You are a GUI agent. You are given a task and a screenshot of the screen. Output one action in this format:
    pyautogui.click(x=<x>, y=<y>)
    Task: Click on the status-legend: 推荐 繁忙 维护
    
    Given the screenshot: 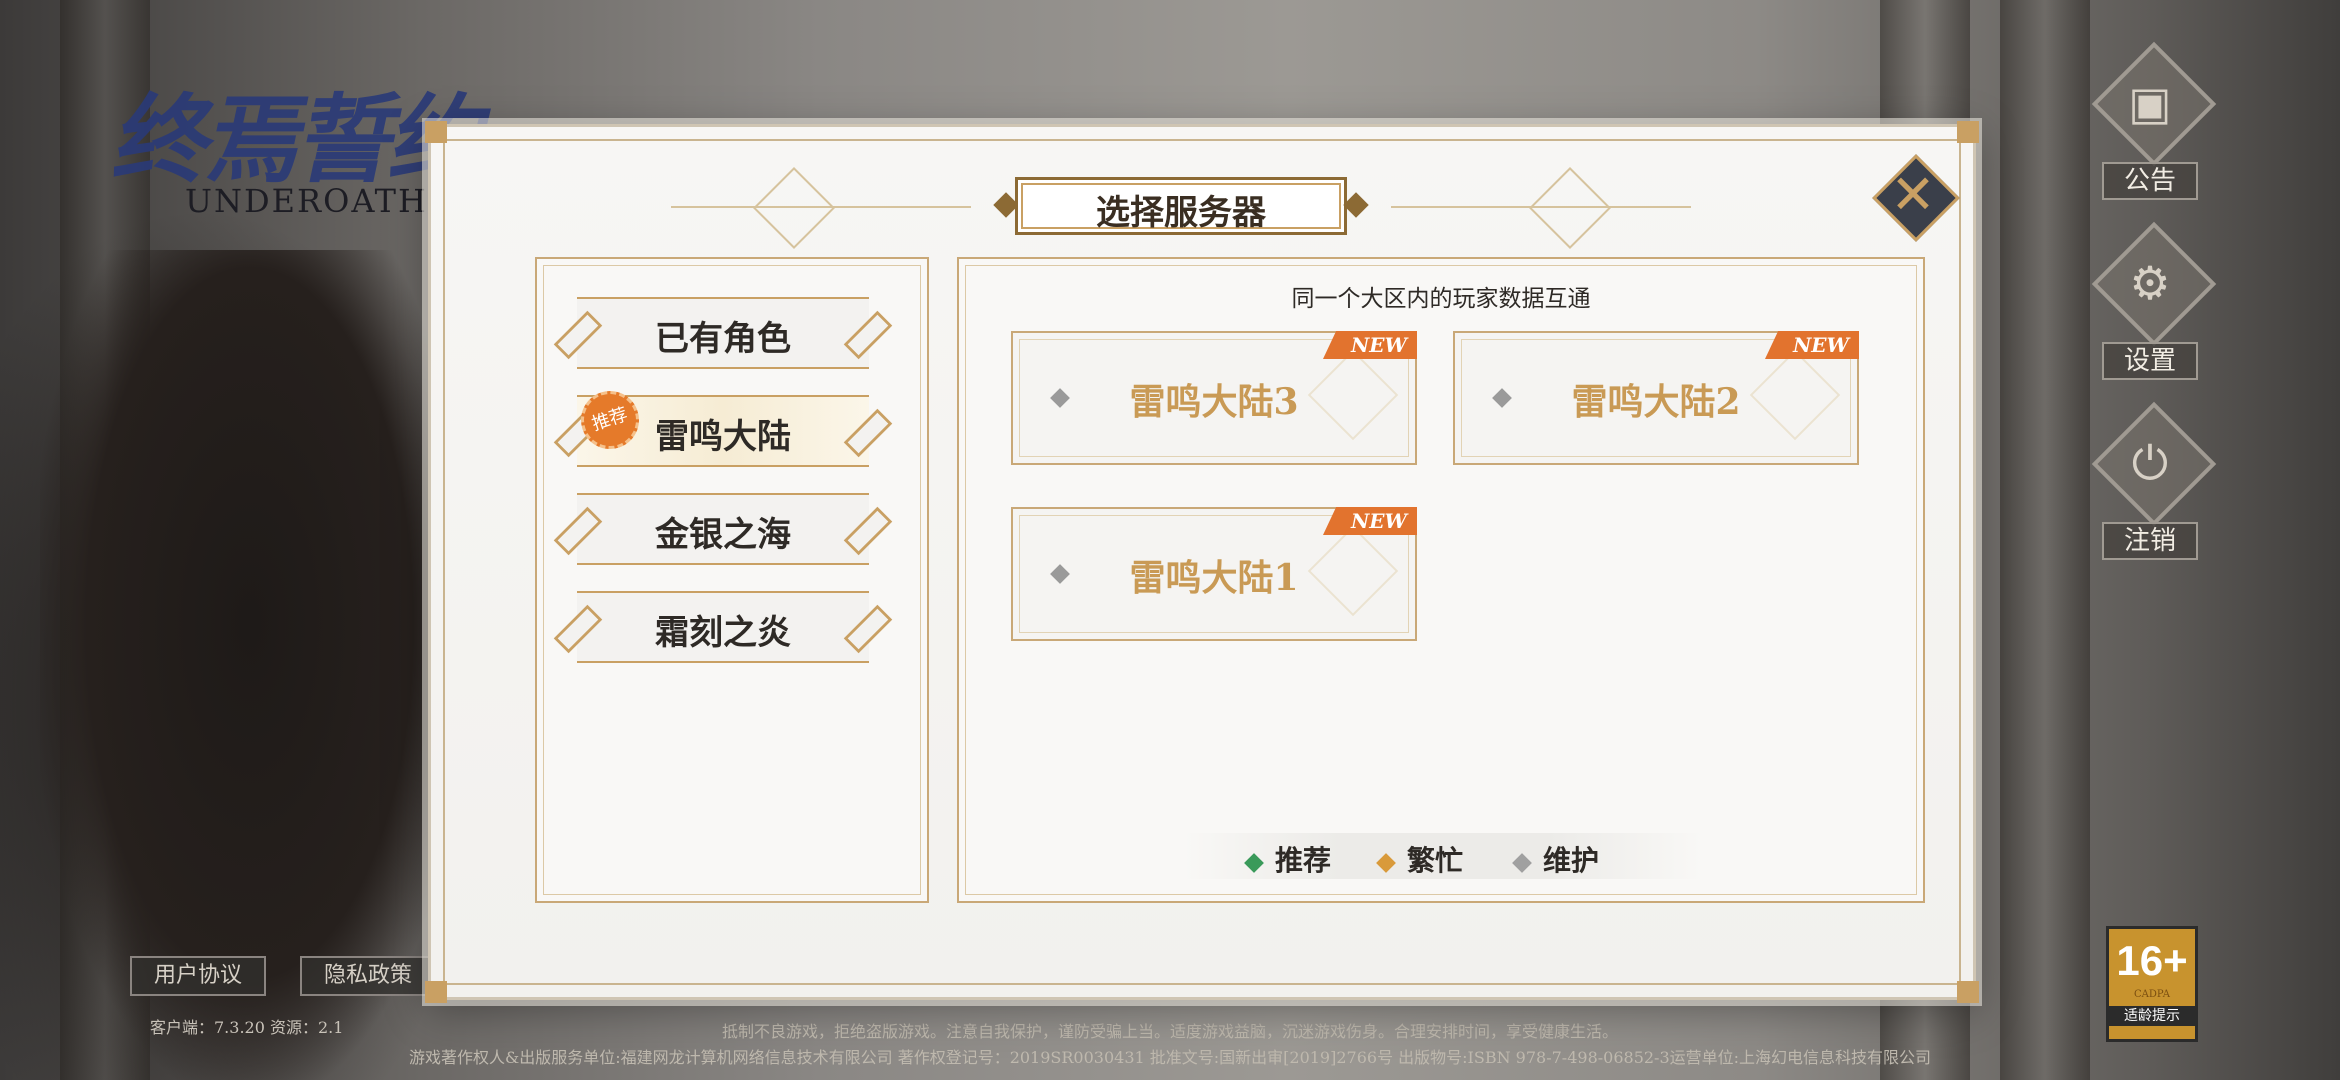 What is the action you would take?
    pyautogui.click(x=1443, y=856)
    